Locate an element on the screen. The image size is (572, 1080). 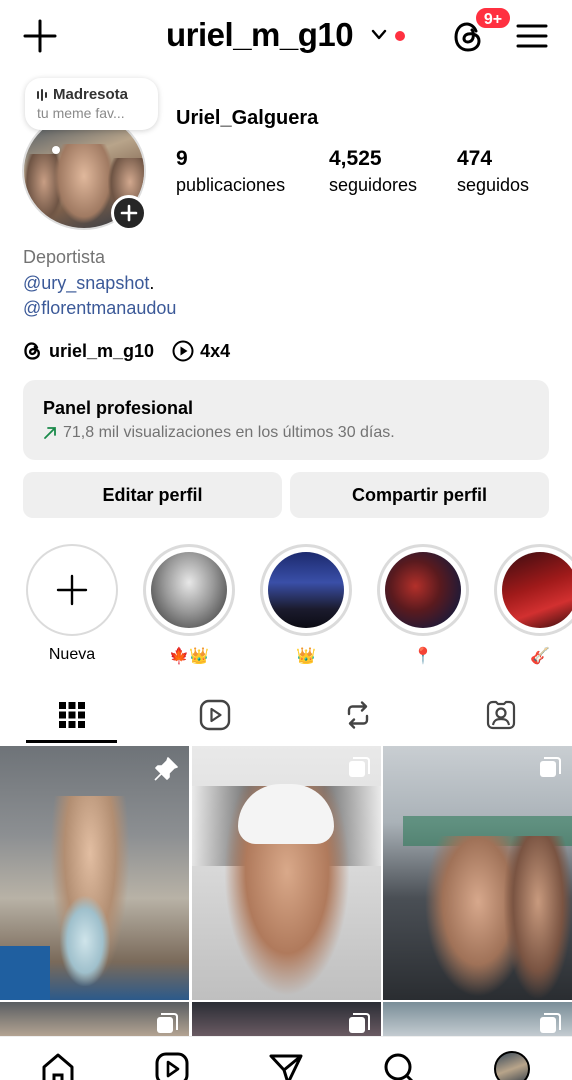
tab-reels is located at coordinates (214, 715).